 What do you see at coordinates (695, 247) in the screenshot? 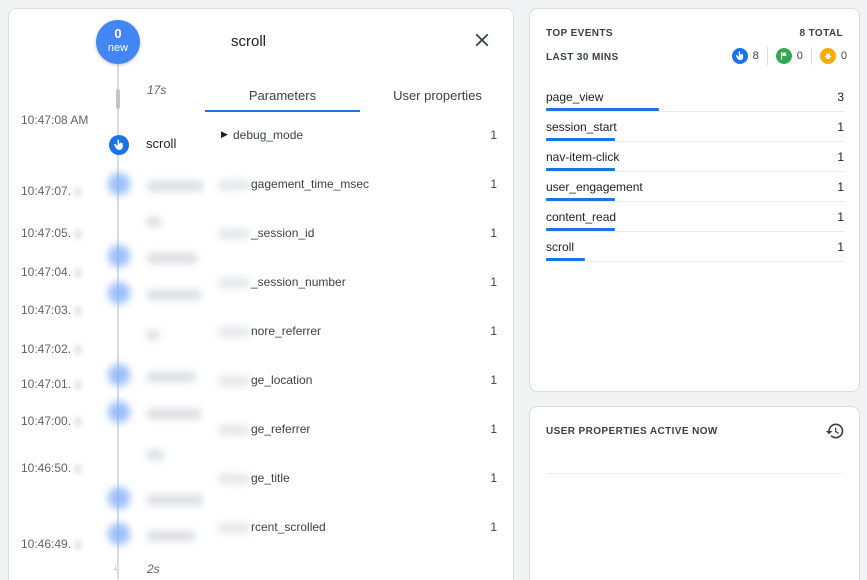
I see `top-event-row: scroll 1` at bounding box center [695, 247].